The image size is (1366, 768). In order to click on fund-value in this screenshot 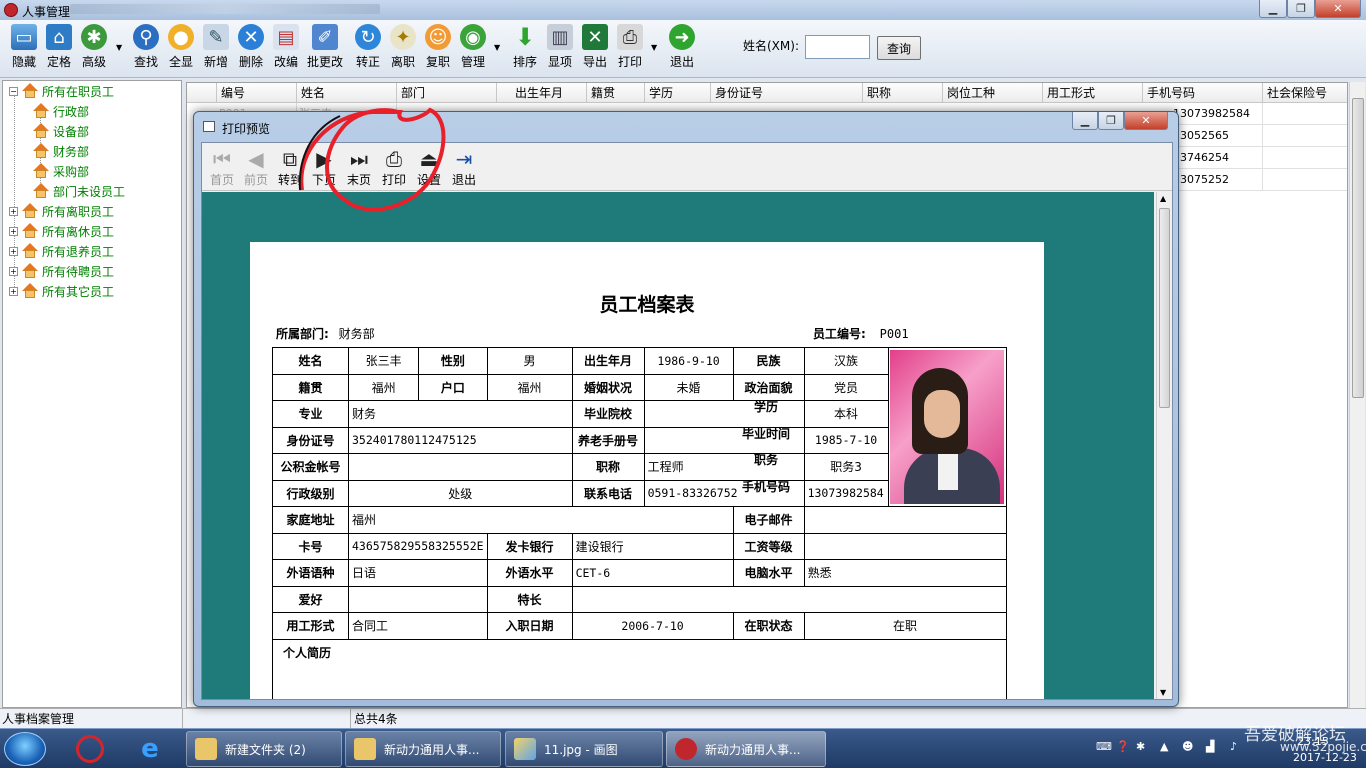, I will do `click(460, 467)`.